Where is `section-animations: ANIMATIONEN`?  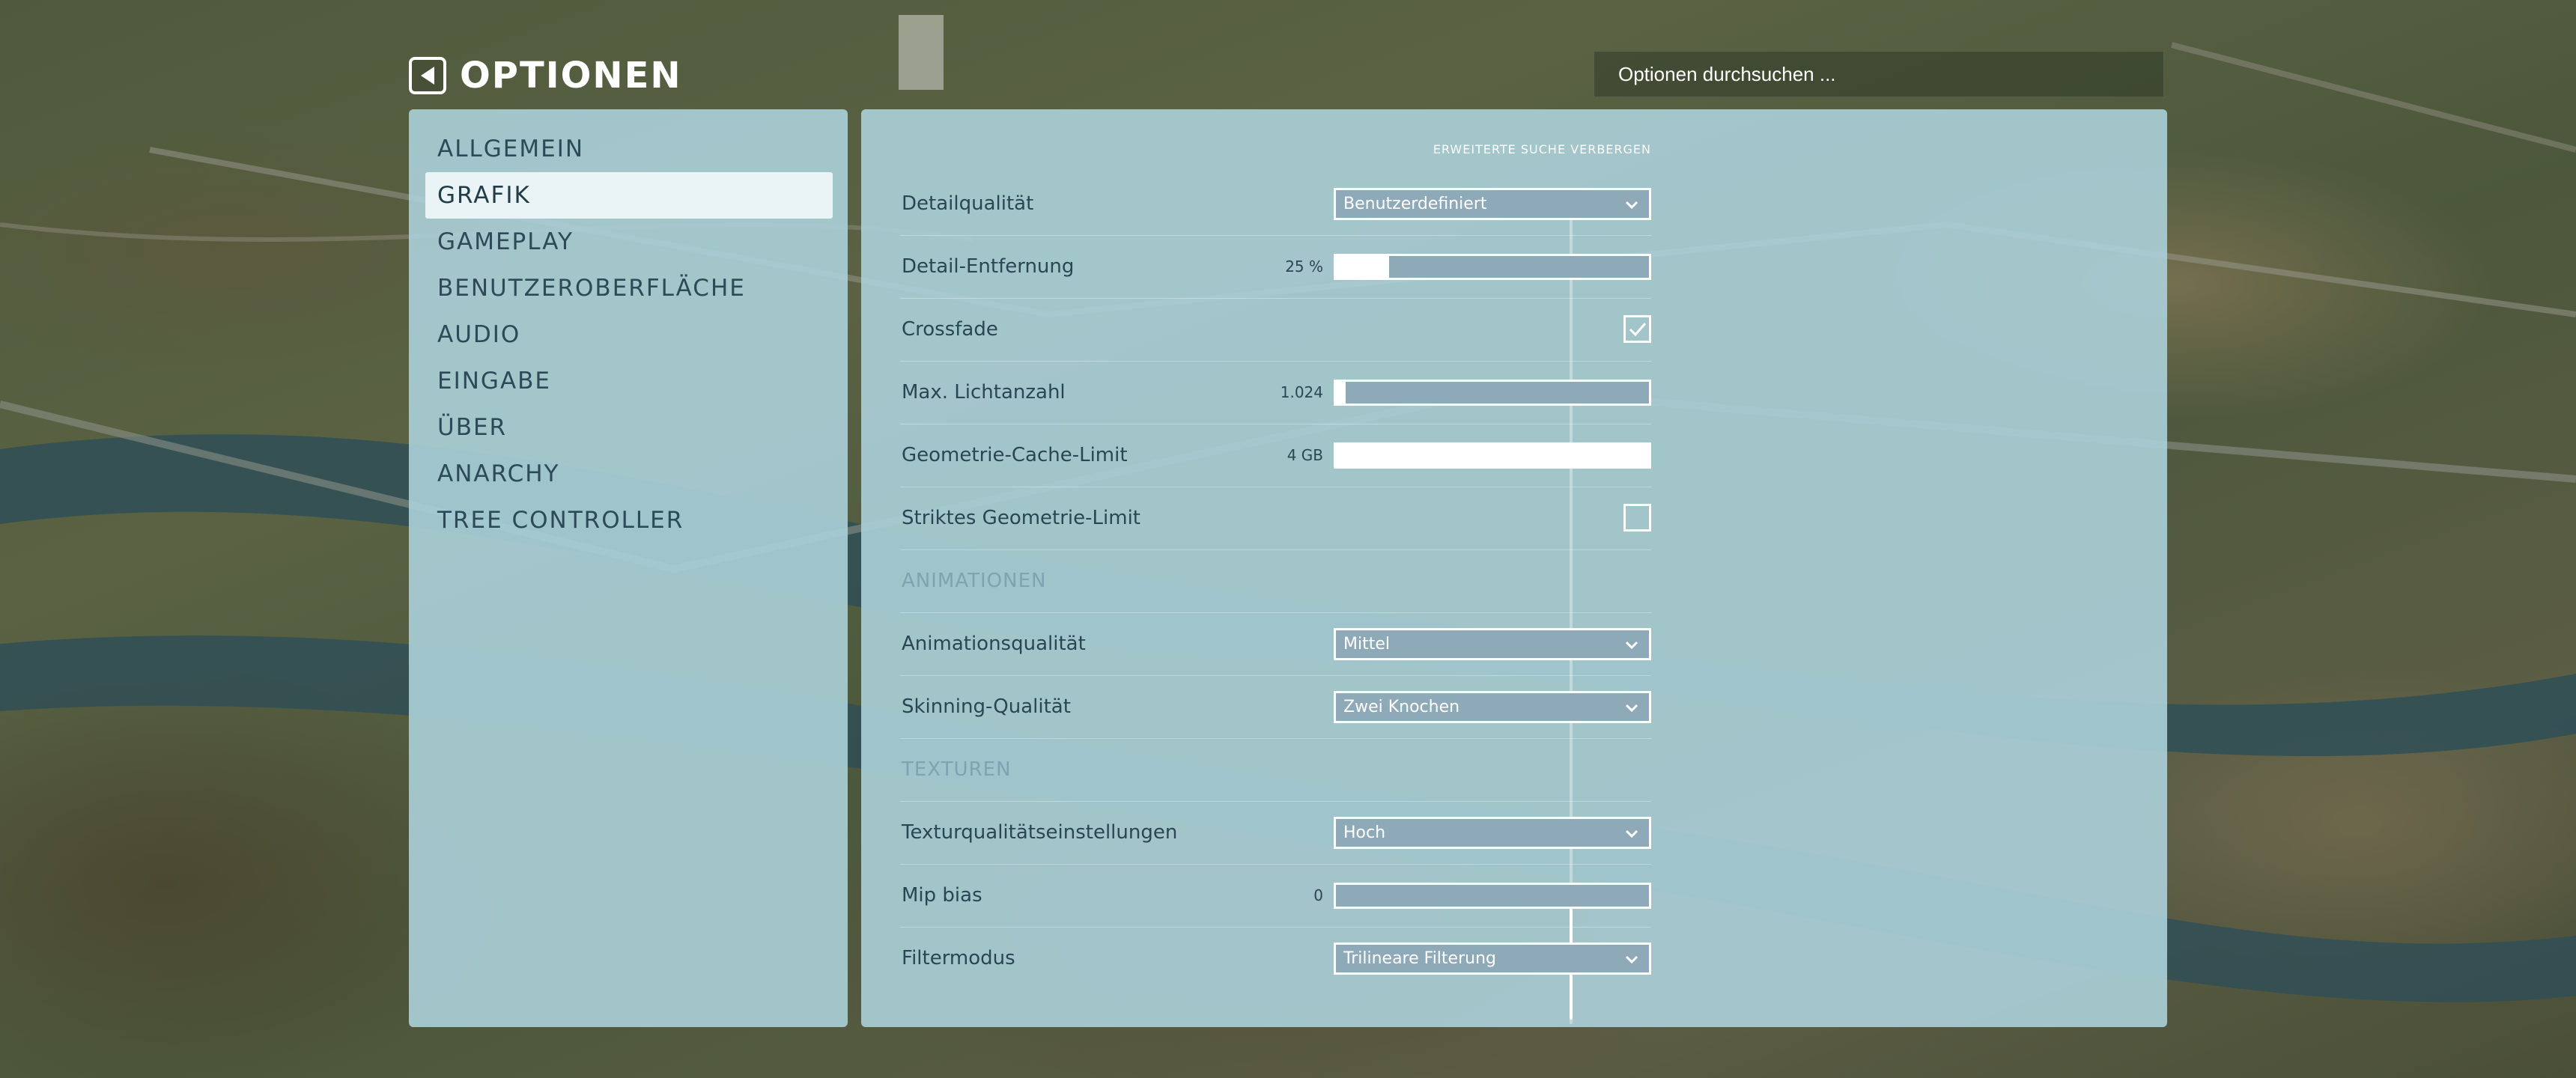
section-animations: ANIMATIONEN is located at coordinates (1275, 581).